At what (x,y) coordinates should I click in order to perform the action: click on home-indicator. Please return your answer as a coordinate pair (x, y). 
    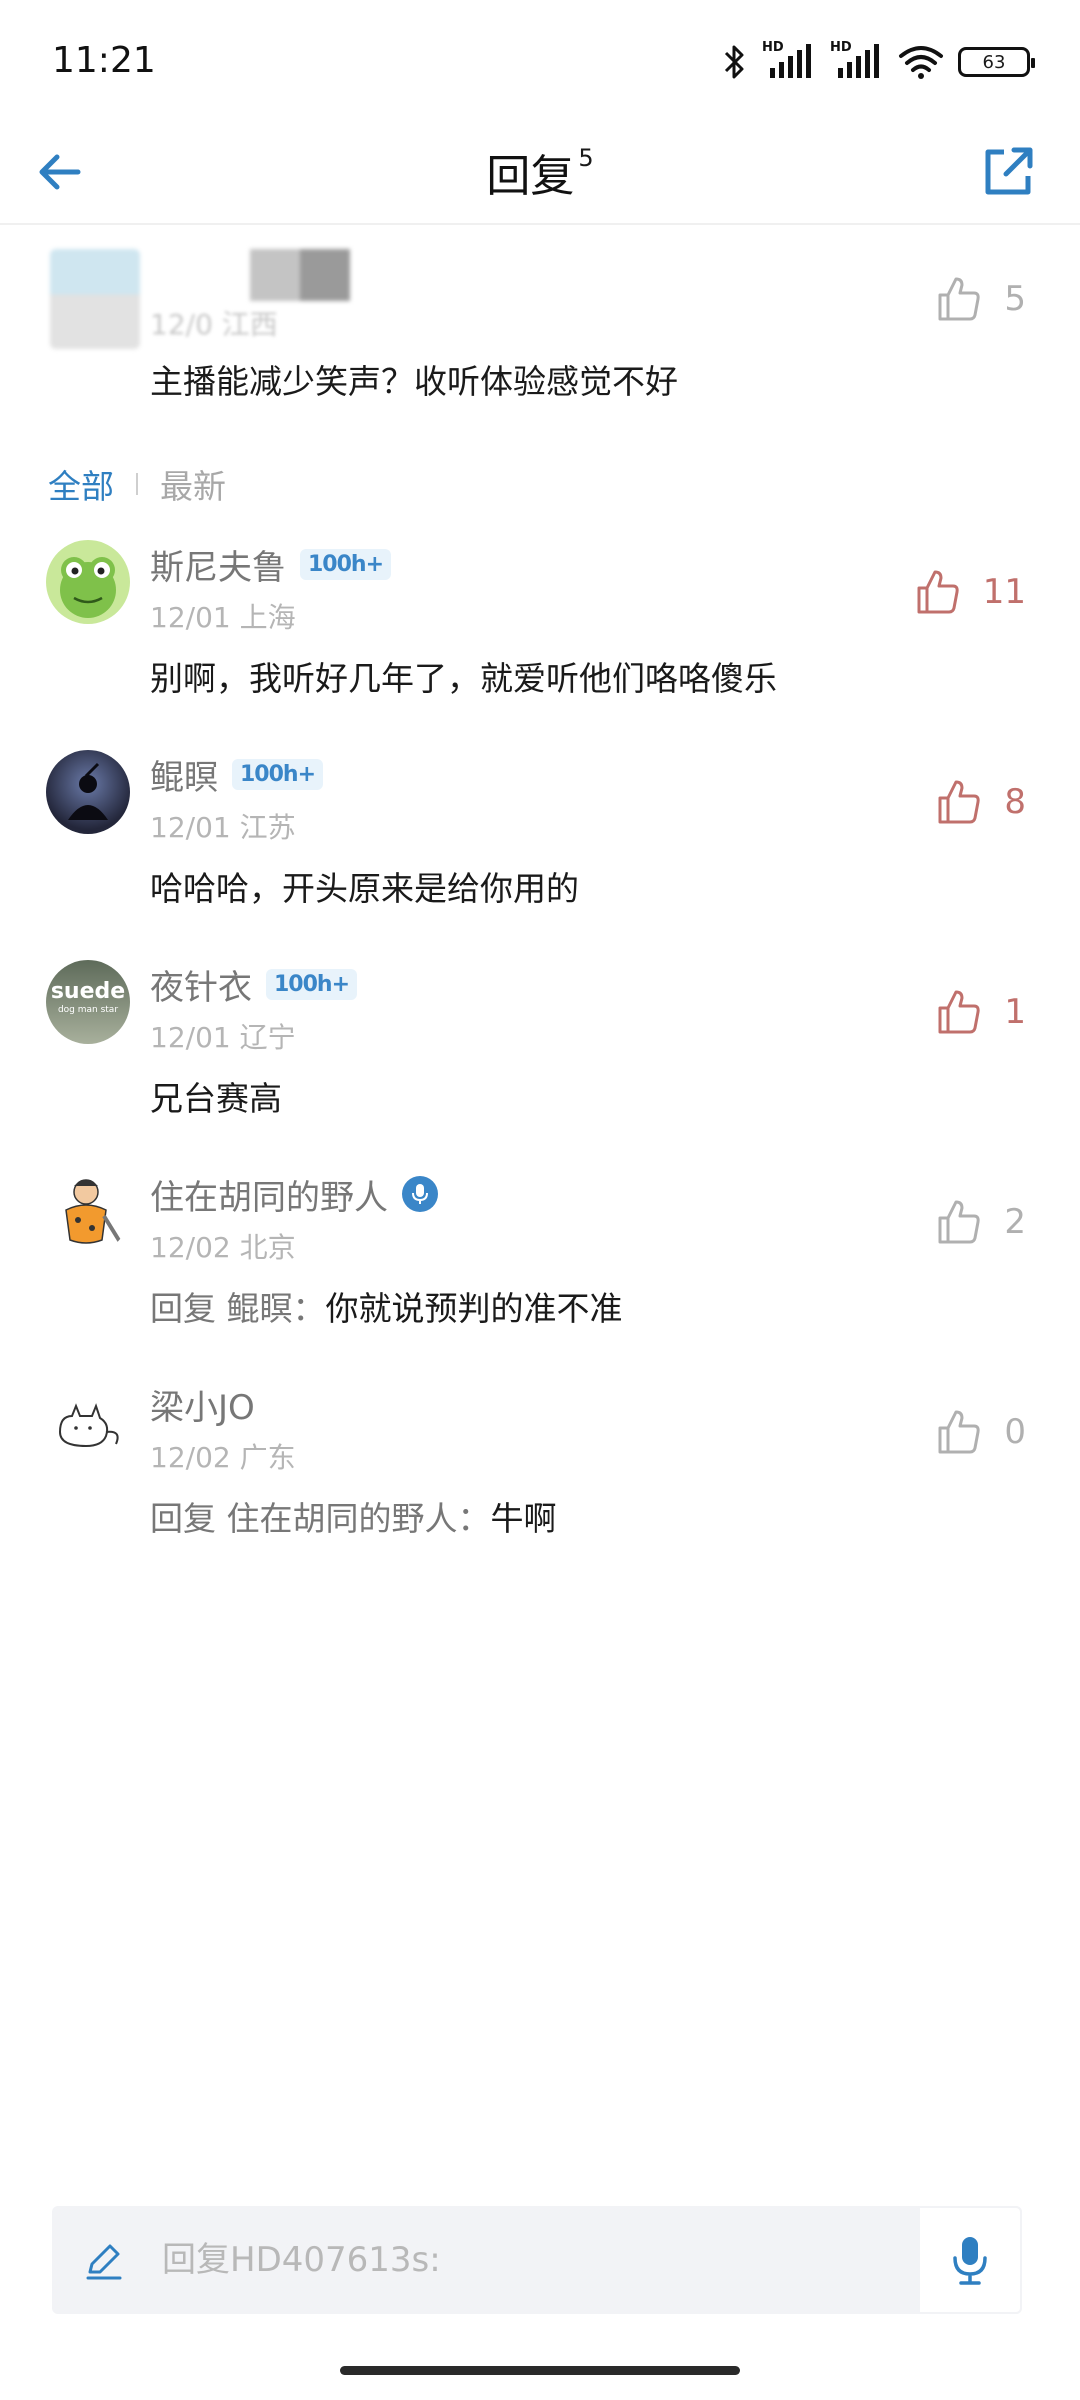
    Looking at the image, I should click on (540, 2370).